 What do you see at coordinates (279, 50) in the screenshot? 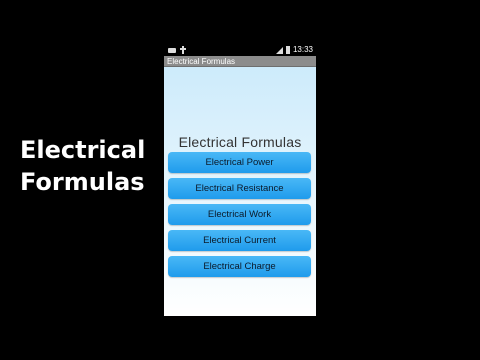
I see `signal-icon` at bounding box center [279, 50].